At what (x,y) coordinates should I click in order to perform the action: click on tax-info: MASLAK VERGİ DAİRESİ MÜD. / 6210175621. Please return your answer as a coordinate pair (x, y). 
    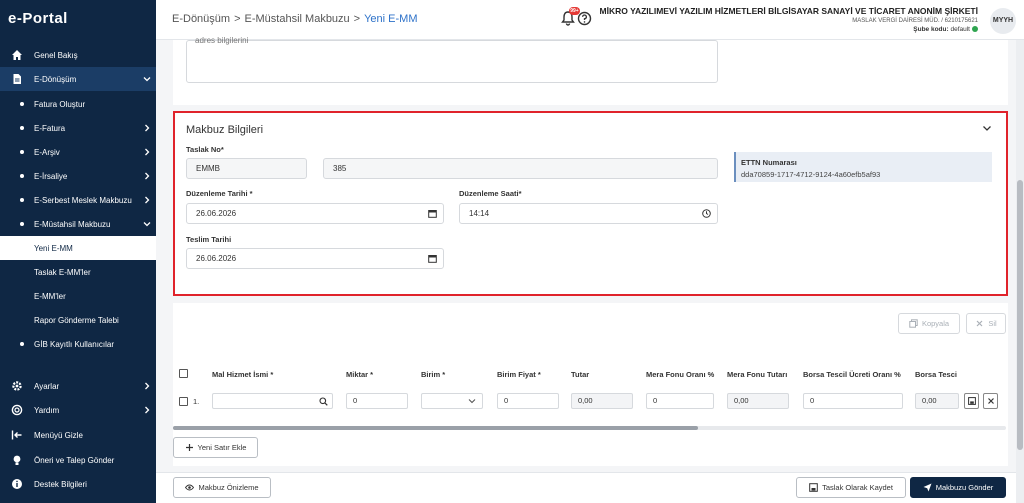
    Looking at the image, I should click on (915, 21).